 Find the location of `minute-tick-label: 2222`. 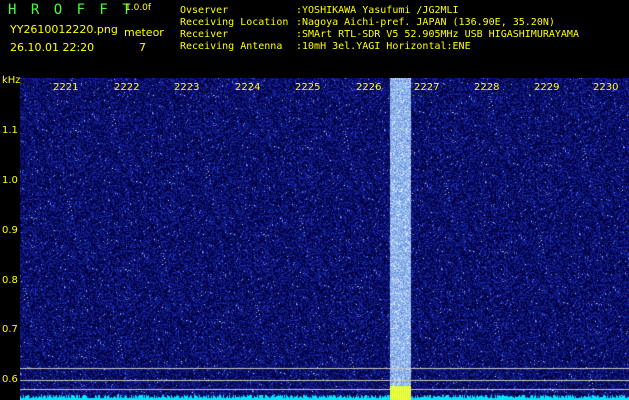

minute-tick-label: 2222 is located at coordinates (127, 87).